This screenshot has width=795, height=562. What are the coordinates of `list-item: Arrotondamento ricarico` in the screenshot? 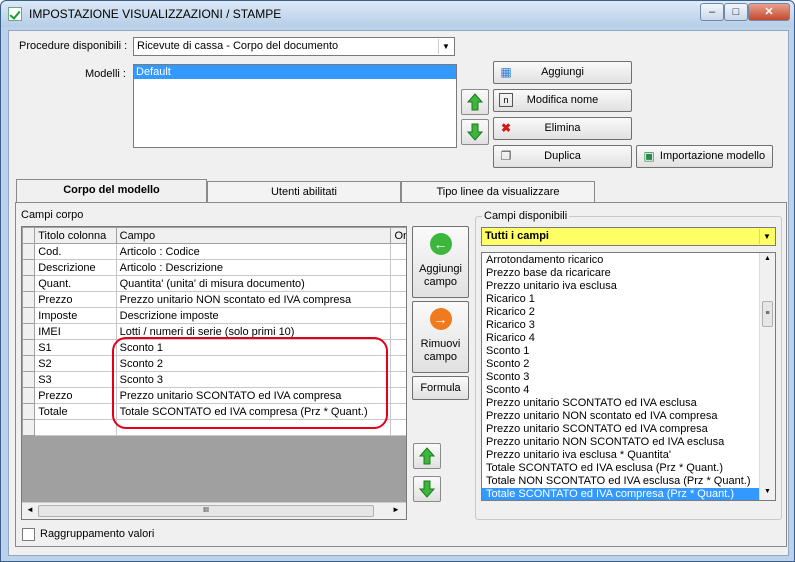 It's located at (621, 260).